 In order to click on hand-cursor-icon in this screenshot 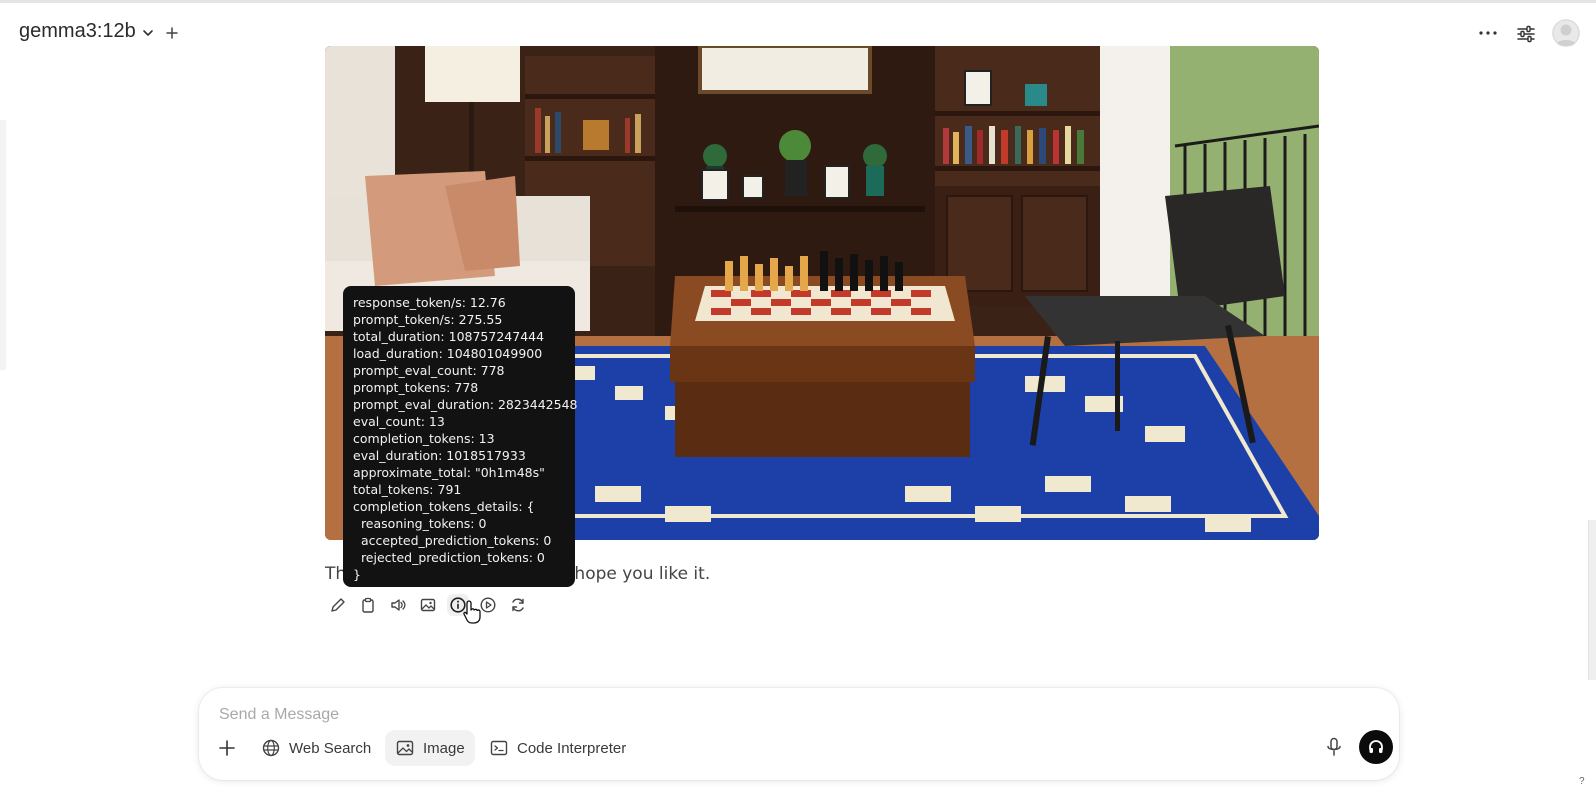, I will do `click(472, 612)`.